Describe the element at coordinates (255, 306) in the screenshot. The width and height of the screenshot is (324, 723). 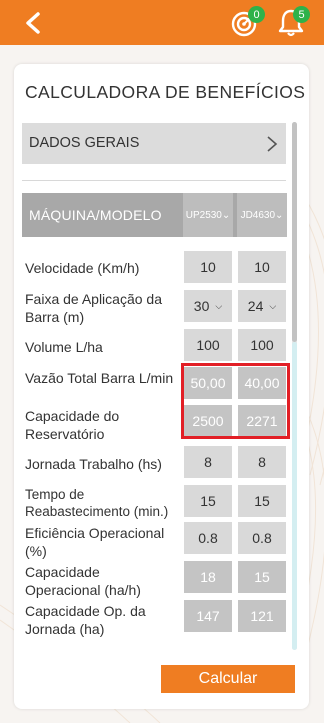
I see `cell-faixa-b-value: 24` at that location.